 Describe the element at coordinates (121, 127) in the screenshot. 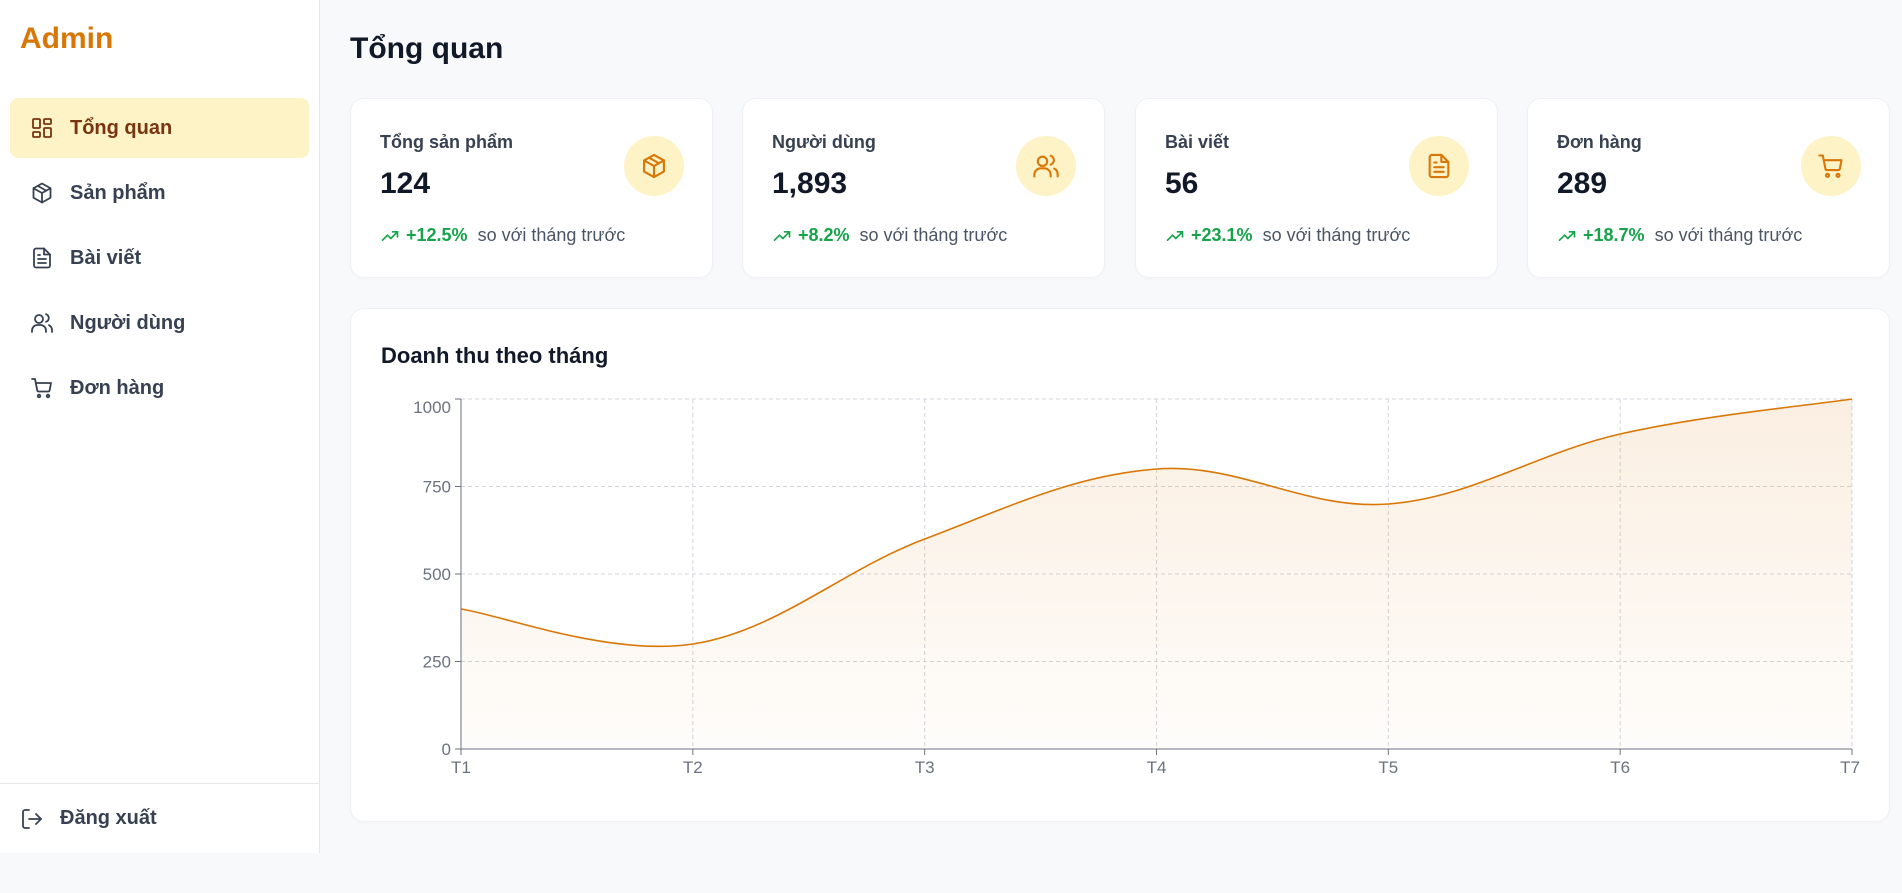

I see `sidebar-item-label: Tổng quan` at that location.